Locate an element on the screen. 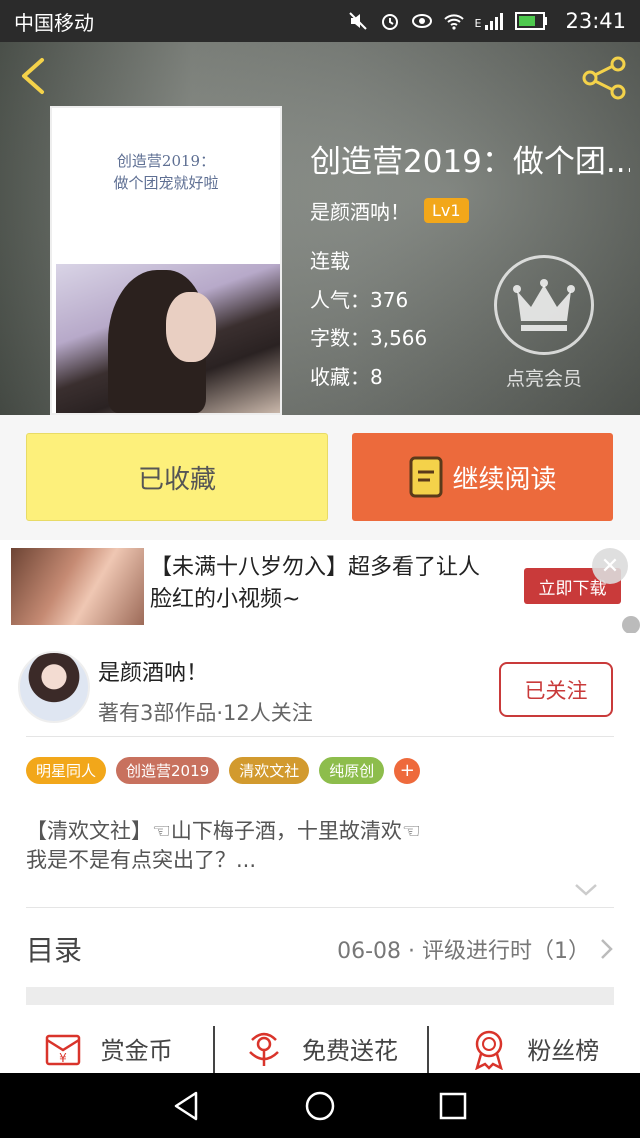 The image size is (640, 1138). share-button is located at coordinates (604, 78).